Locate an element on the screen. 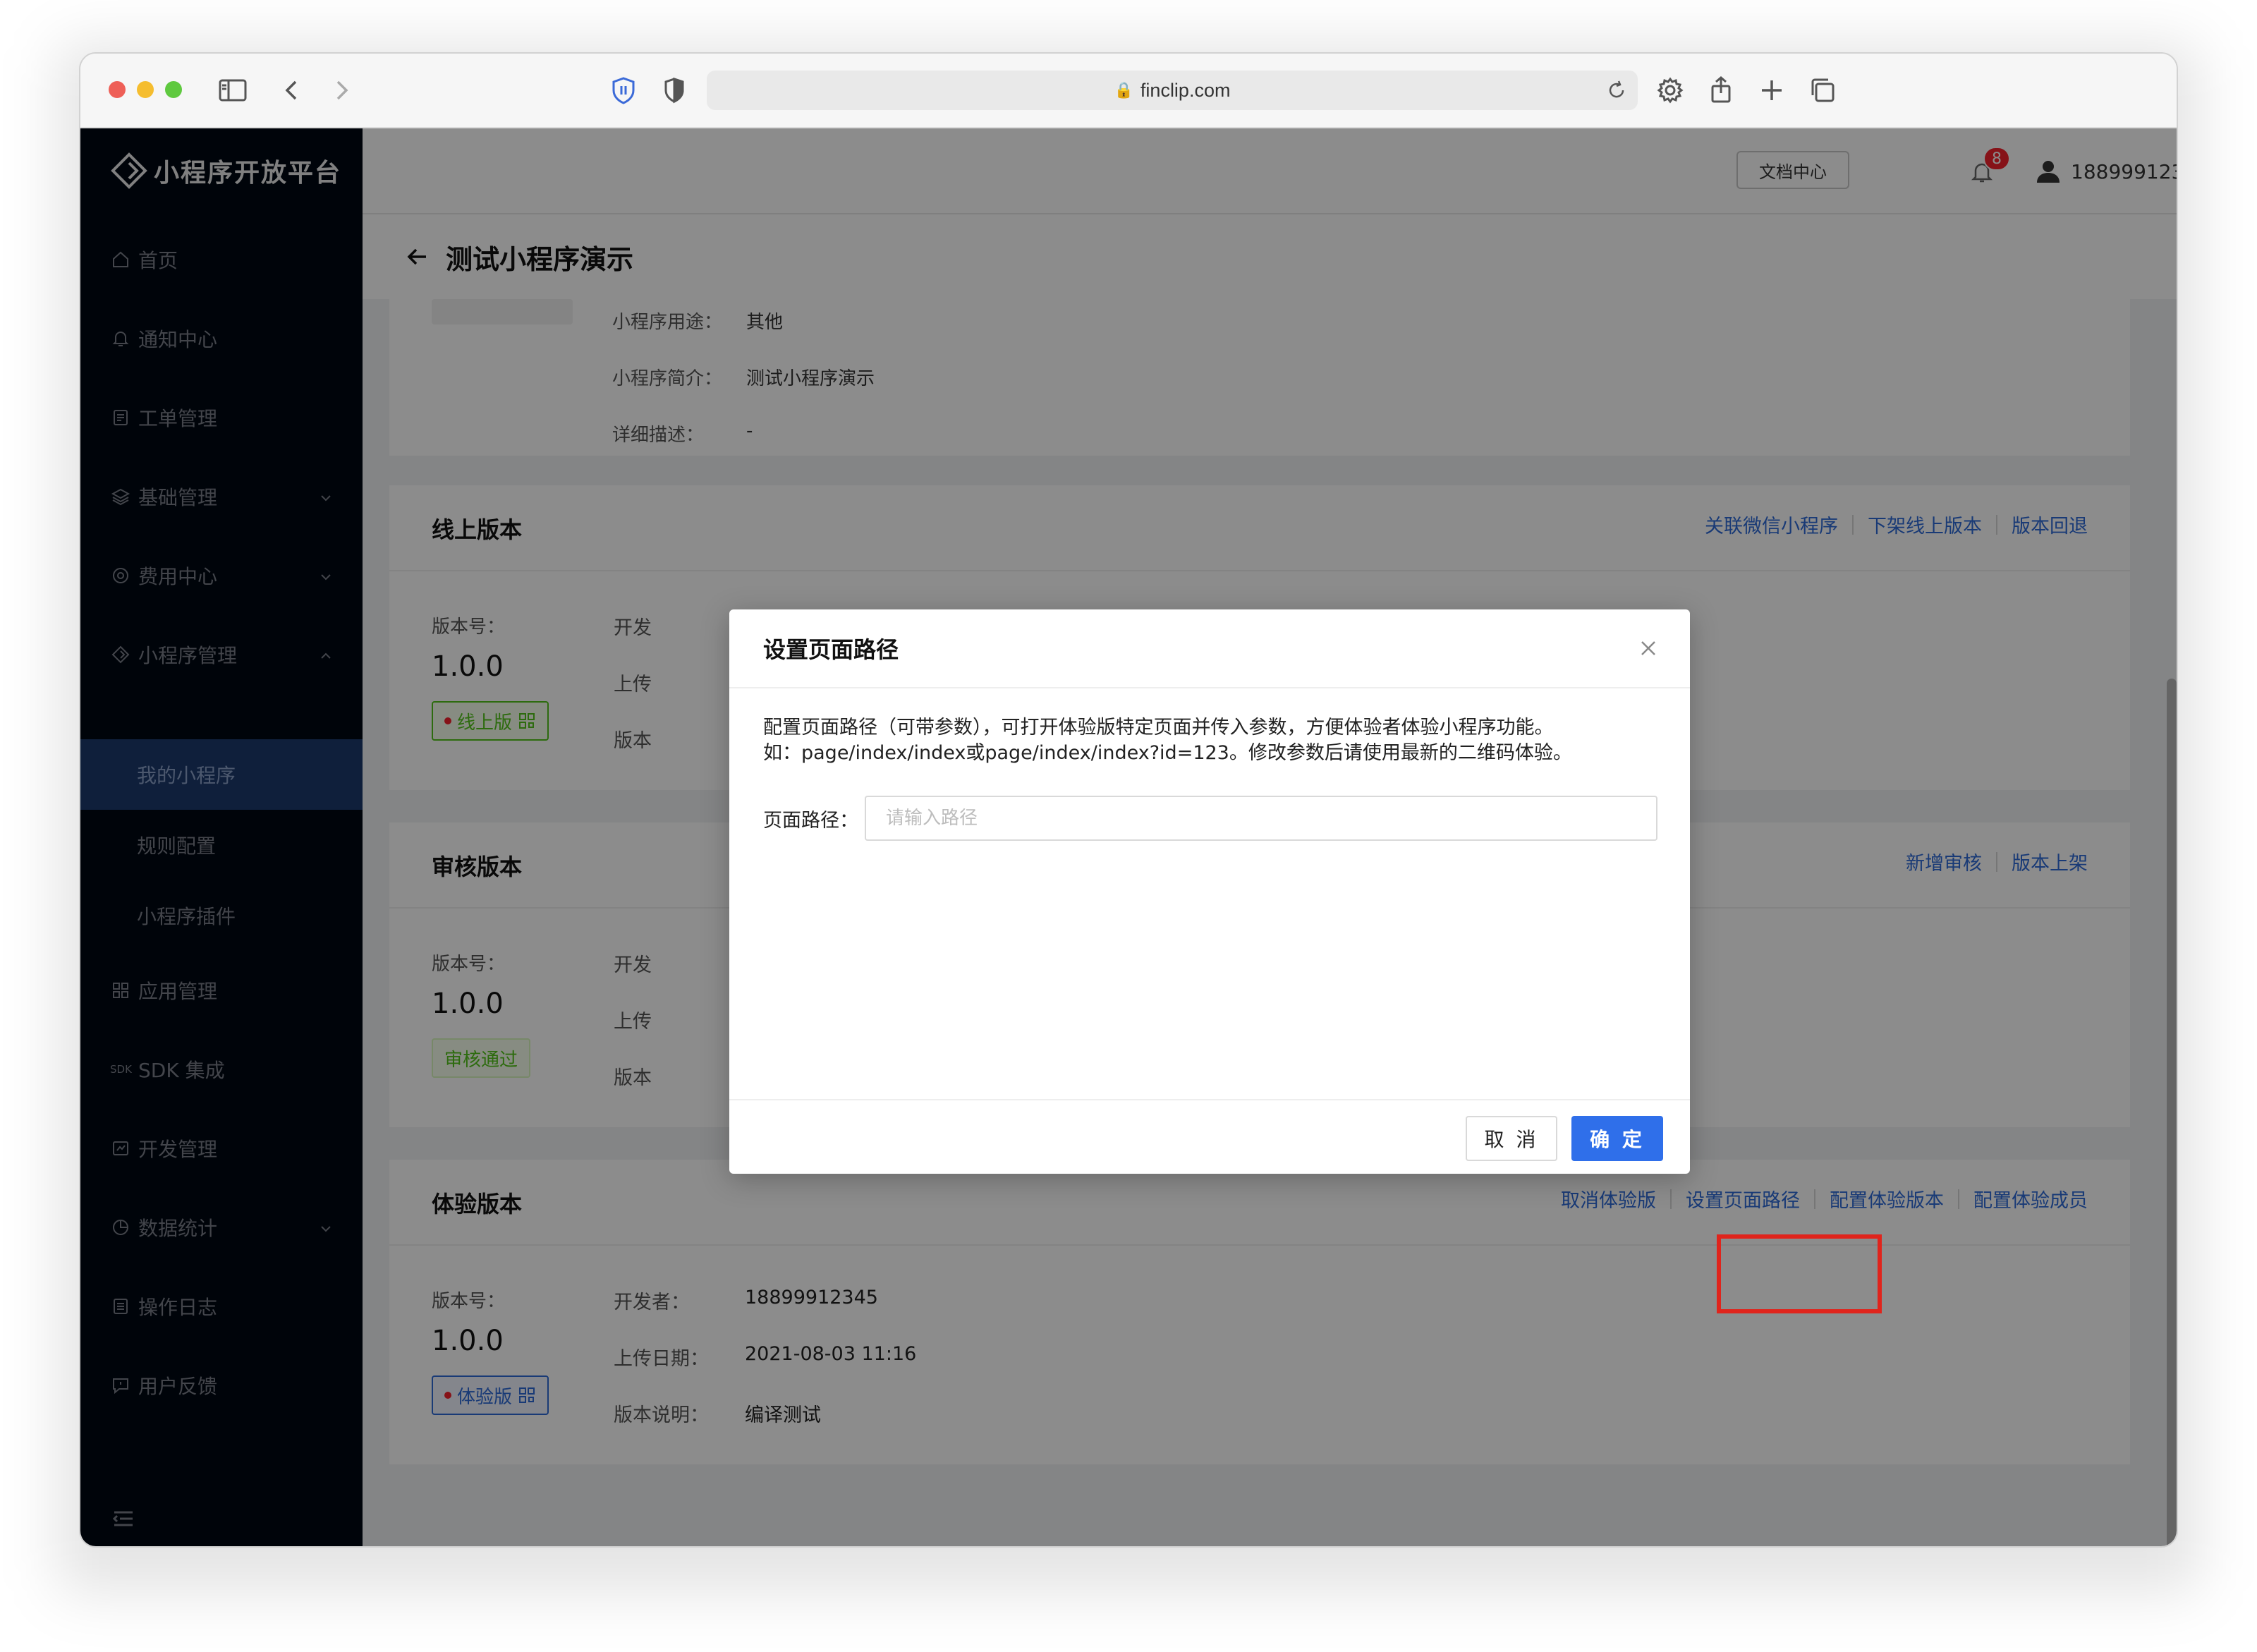  cancel-button: 取 消 is located at coordinates (1512, 1138).